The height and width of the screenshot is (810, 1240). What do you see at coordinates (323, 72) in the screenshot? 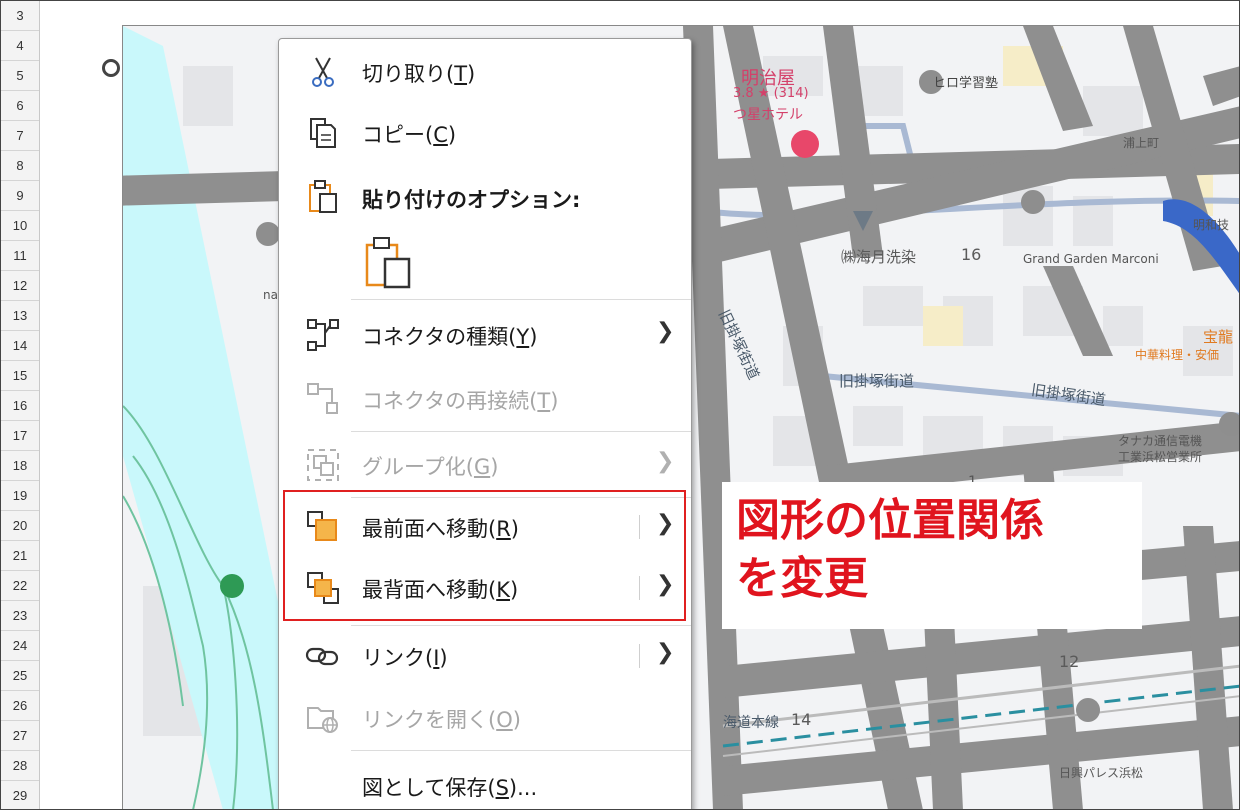
I see `scissors-icon` at bounding box center [323, 72].